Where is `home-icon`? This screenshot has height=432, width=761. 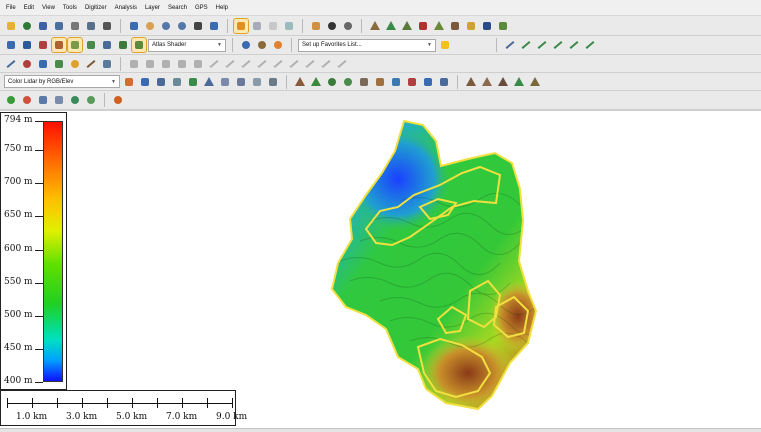
home-icon is located at coordinates (214, 26).